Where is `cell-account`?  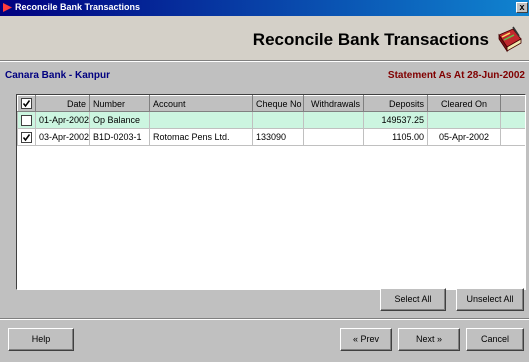 cell-account is located at coordinates (201, 120).